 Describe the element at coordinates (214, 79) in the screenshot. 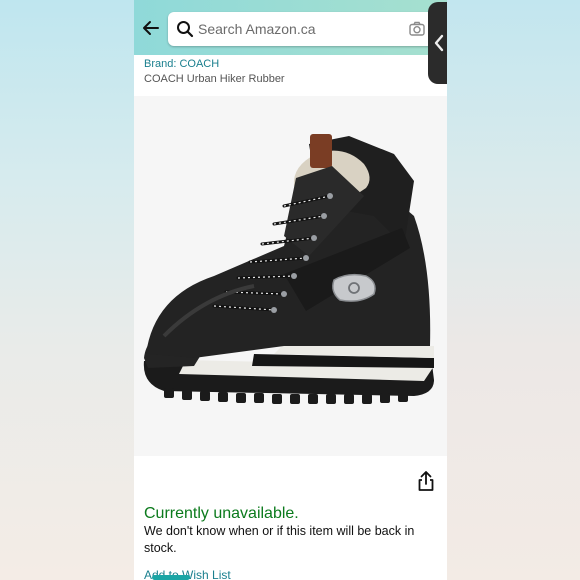

I see `product-title: COACH Urban Hiker Rubber` at that location.